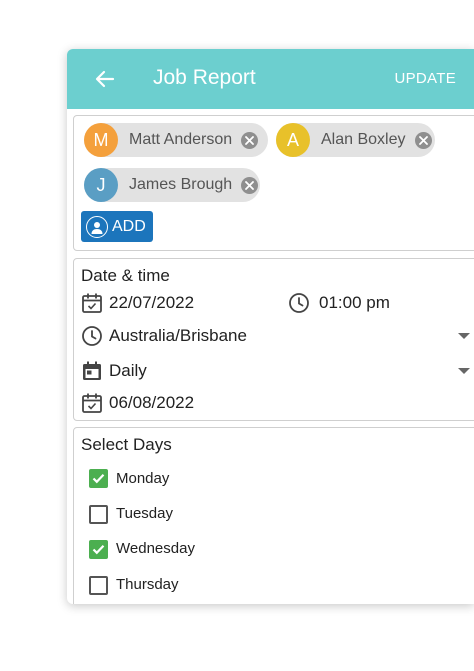 The width and height of the screenshot is (474, 671). What do you see at coordinates (97, 226) in the screenshot?
I see `user-icon` at bounding box center [97, 226].